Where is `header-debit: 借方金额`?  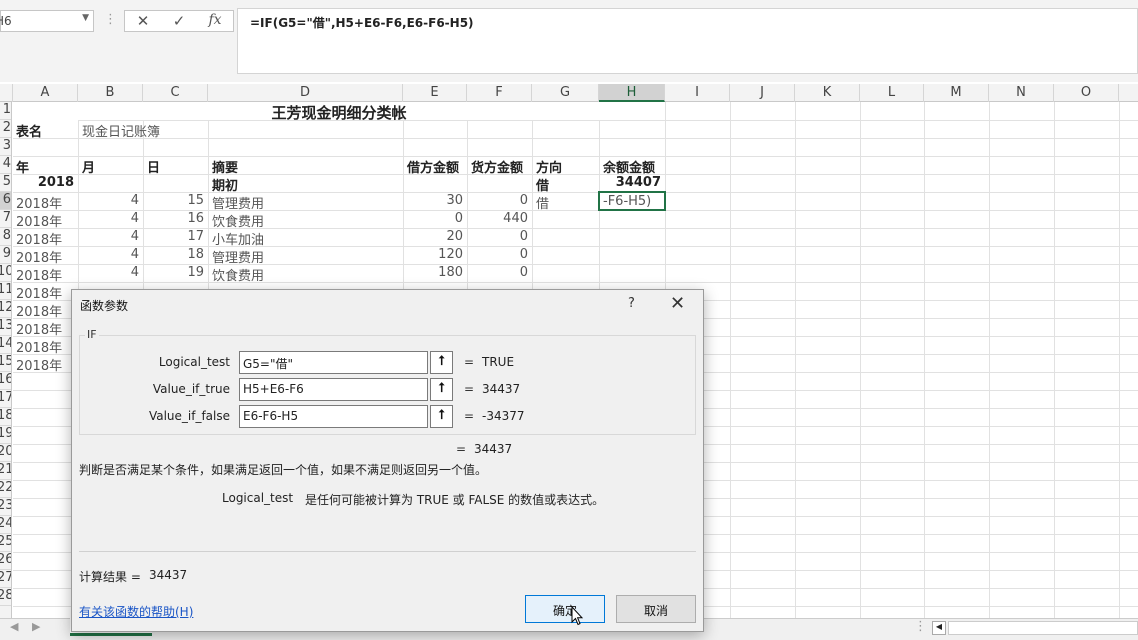
header-debit: 借方金额 is located at coordinates (435, 165).